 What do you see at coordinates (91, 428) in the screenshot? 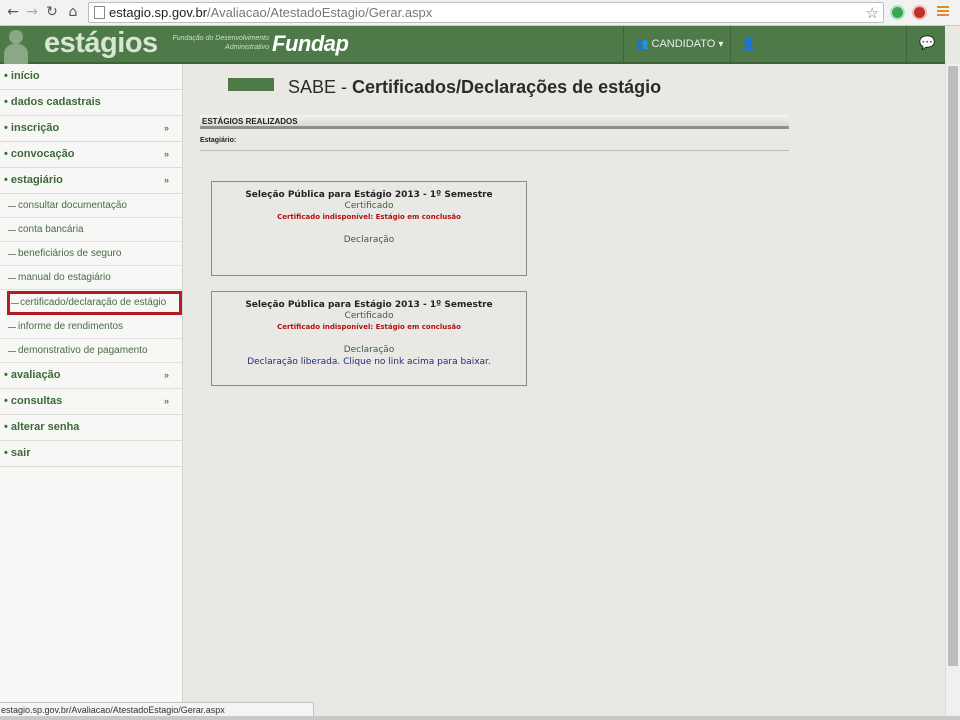
I see `sidebar-item-alterar-senha: • alterar senha` at bounding box center [91, 428].